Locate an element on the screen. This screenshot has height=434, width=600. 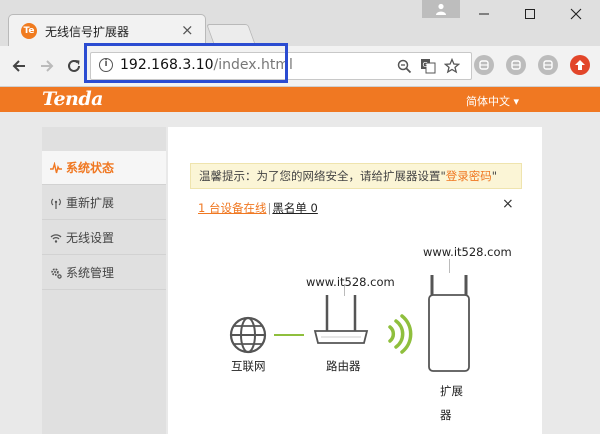
minimize-icon is located at coordinates (484, 14).